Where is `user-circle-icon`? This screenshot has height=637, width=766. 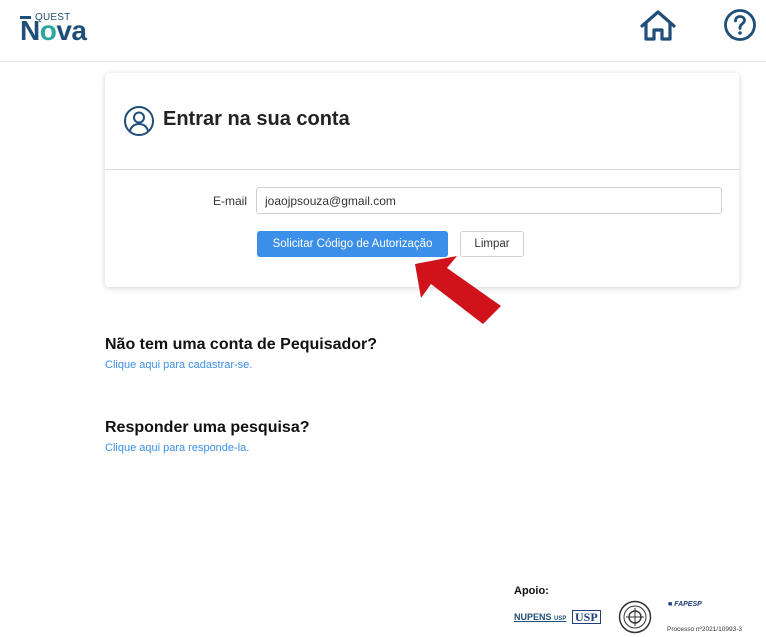
user-circle-icon is located at coordinates (139, 121).